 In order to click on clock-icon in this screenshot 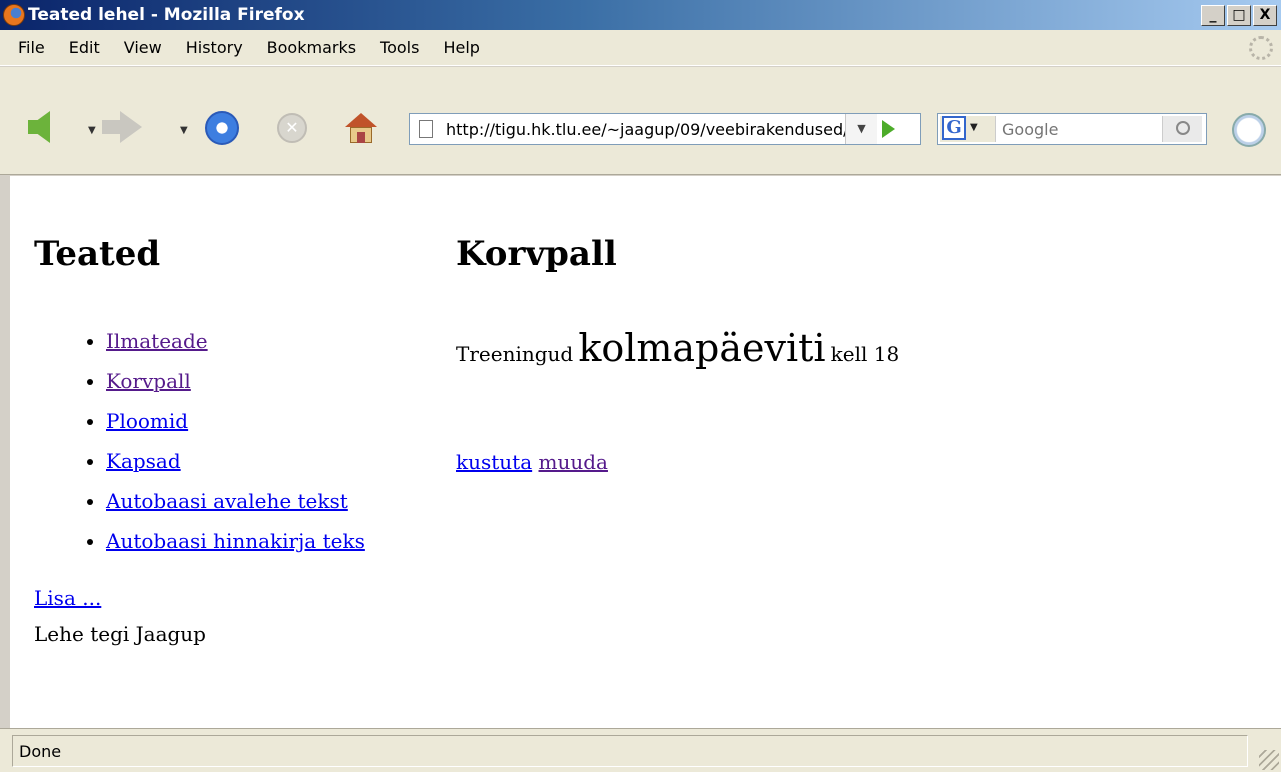, I will do `click(1249, 130)`.